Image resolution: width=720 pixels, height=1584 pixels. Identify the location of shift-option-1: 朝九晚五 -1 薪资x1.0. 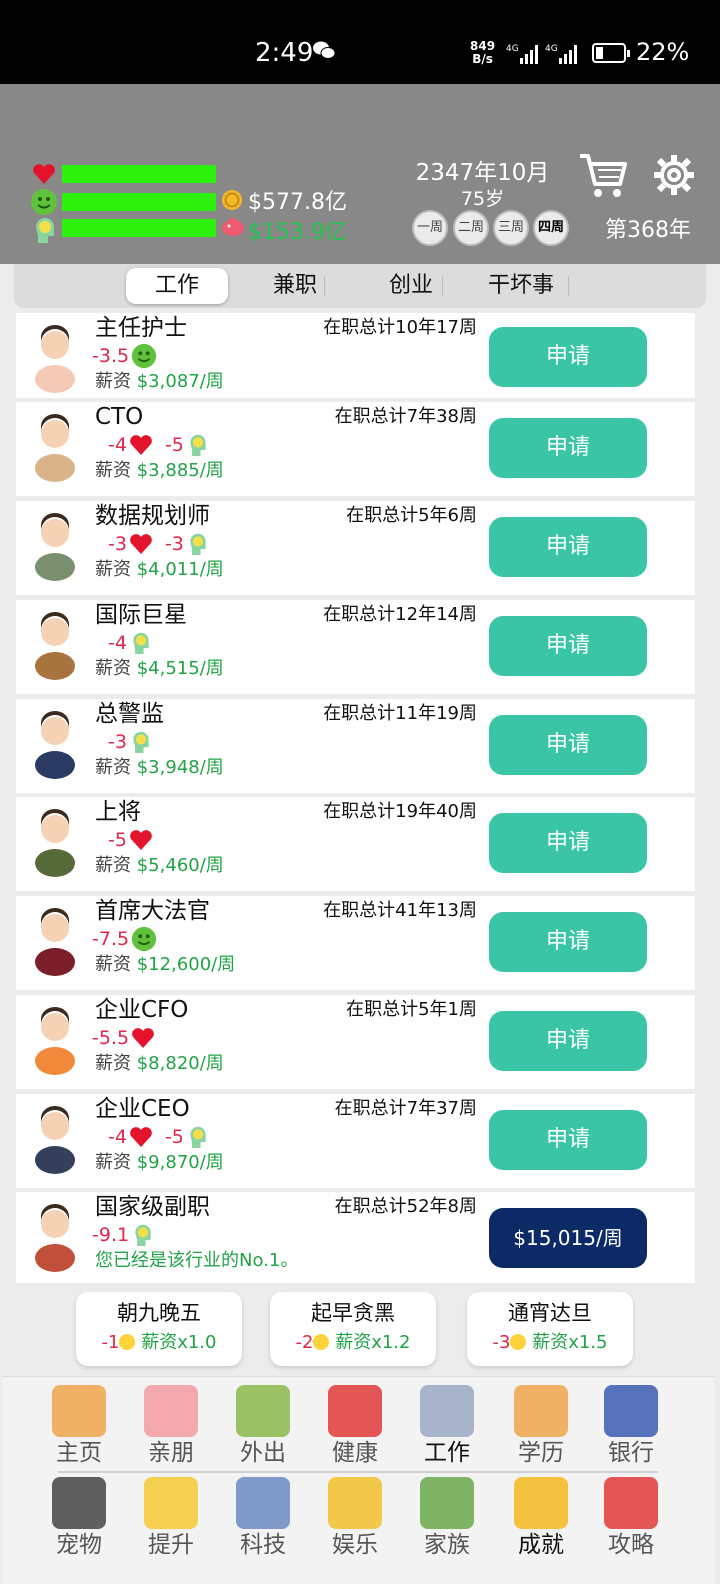
(159, 1329).